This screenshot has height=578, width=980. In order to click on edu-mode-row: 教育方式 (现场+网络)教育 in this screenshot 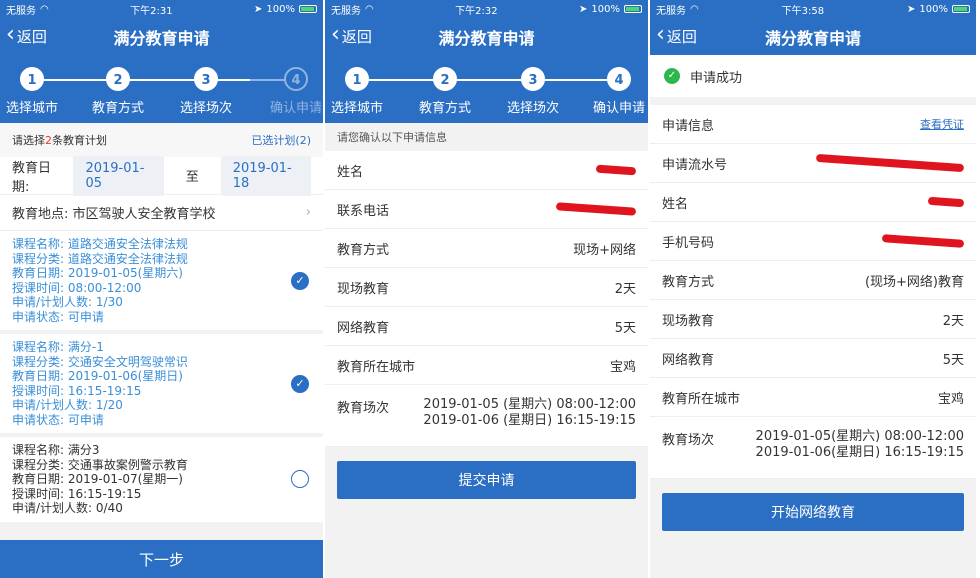, I will do `click(813, 280)`.